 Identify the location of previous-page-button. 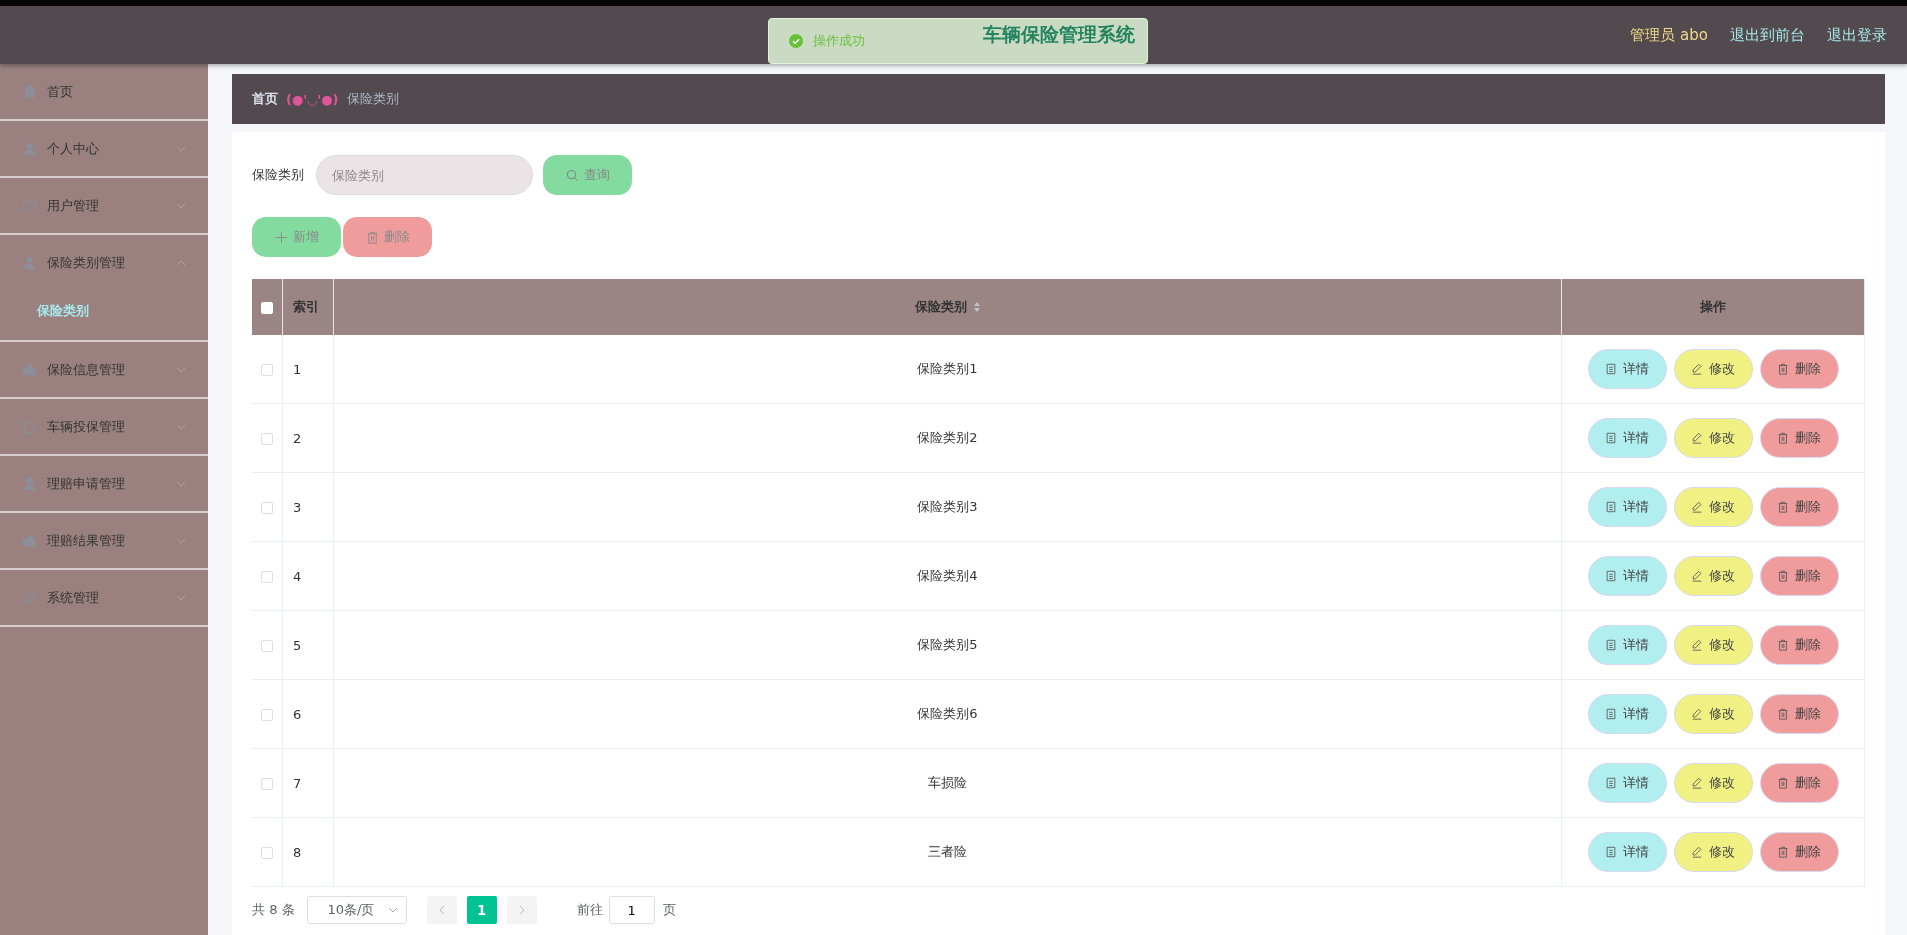
(441, 910).